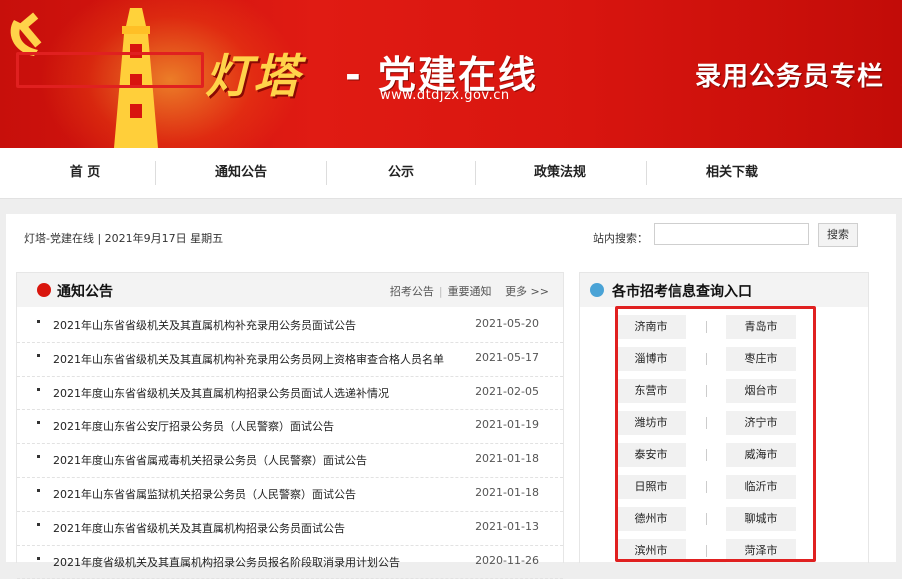 This screenshot has height=579, width=902. I want to click on link-recruitment-notices: 招考公告, so click(412, 291).